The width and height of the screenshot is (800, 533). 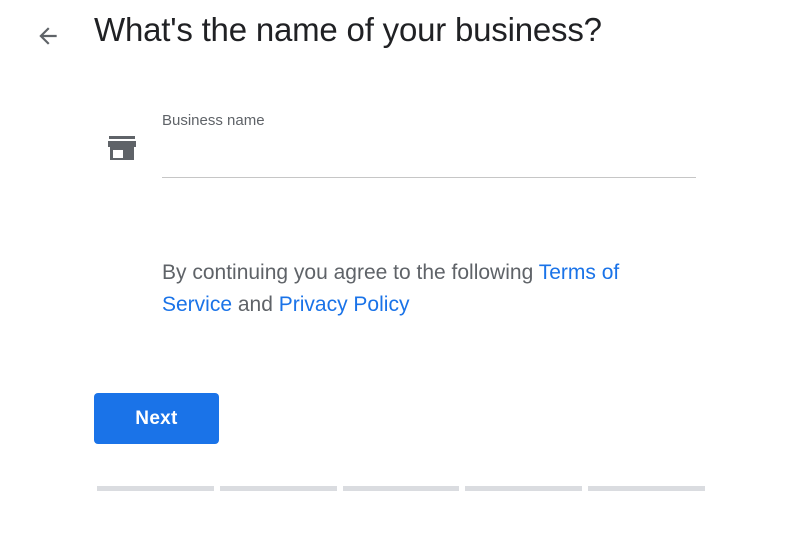 I want to click on page-title: What's the name of your business?, so click(x=348, y=29).